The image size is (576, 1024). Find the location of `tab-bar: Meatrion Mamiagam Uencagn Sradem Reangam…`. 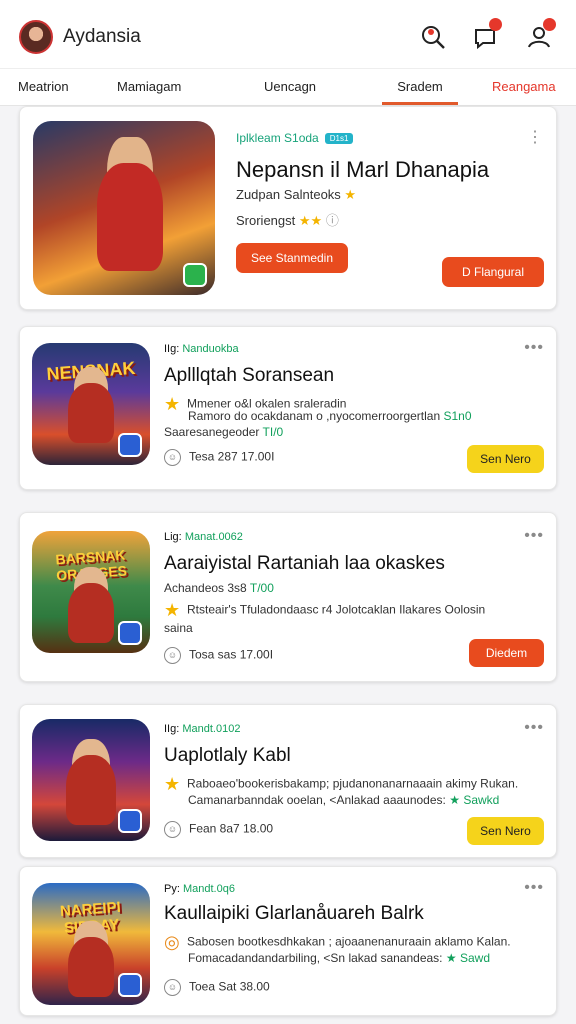

tab-bar: Meatrion Mamiagam Uencagn Sradem Reangam… is located at coordinates (288, 87).